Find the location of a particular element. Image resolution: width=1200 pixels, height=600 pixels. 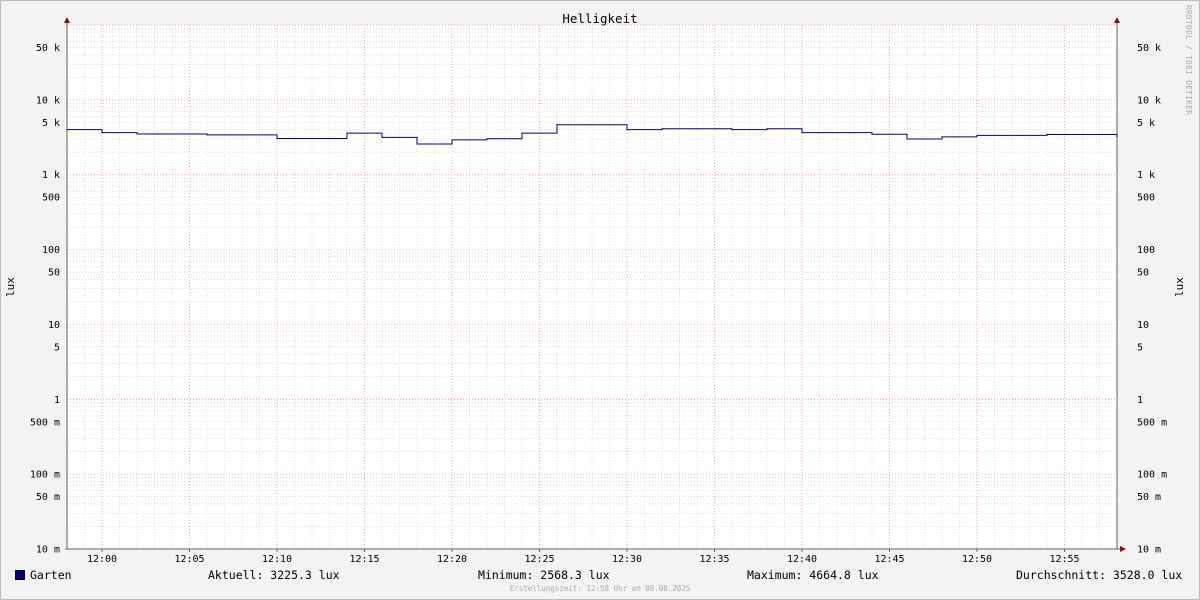

y-tick-label-left: 1 k is located at coordinates (51, 175).